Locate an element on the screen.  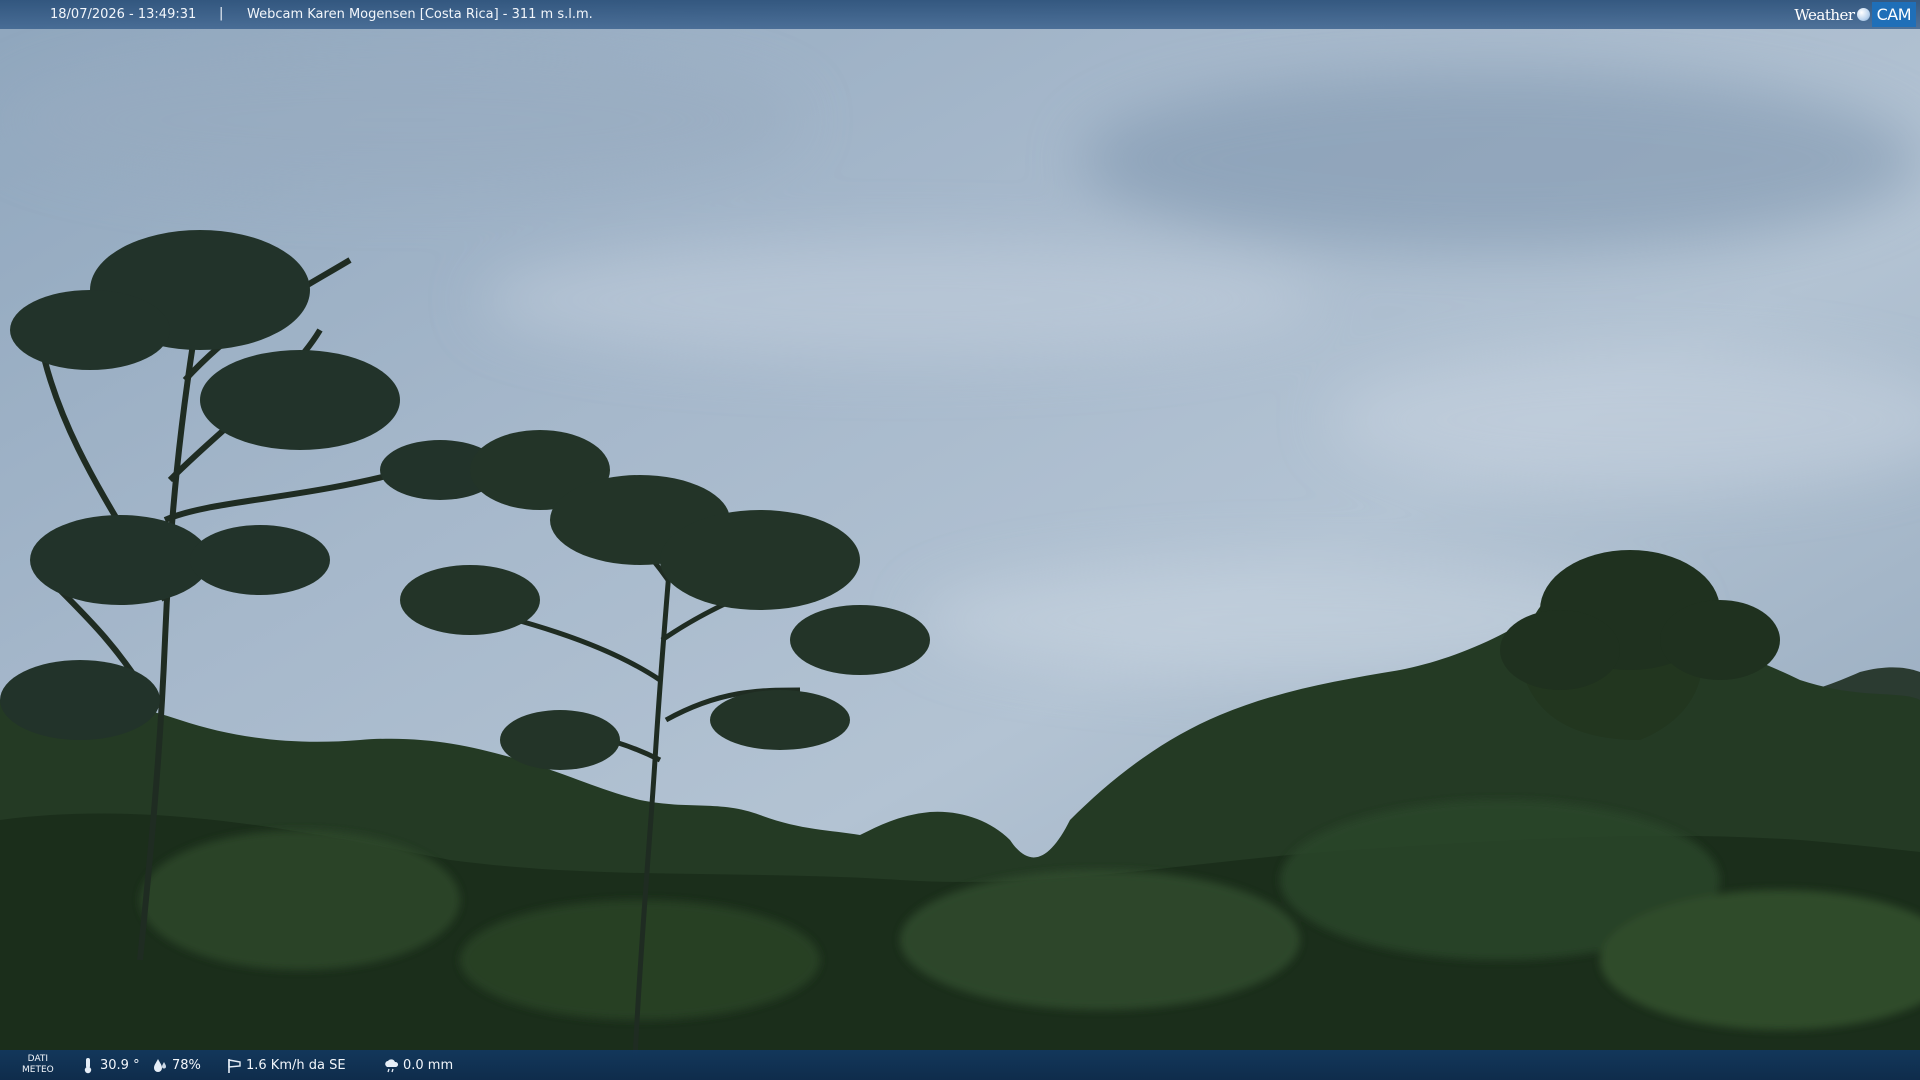
logo-cam-text: CAM is located at coordinates (1893, 14).